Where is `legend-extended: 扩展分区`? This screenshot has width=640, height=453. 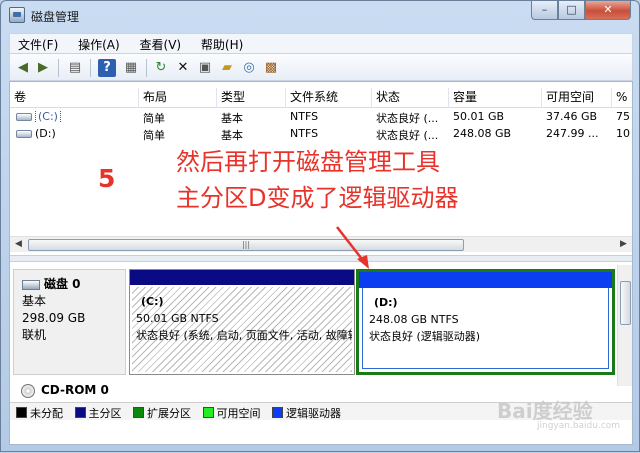
legend-extended: 扩展分区 is located at coordinates (162, 413).